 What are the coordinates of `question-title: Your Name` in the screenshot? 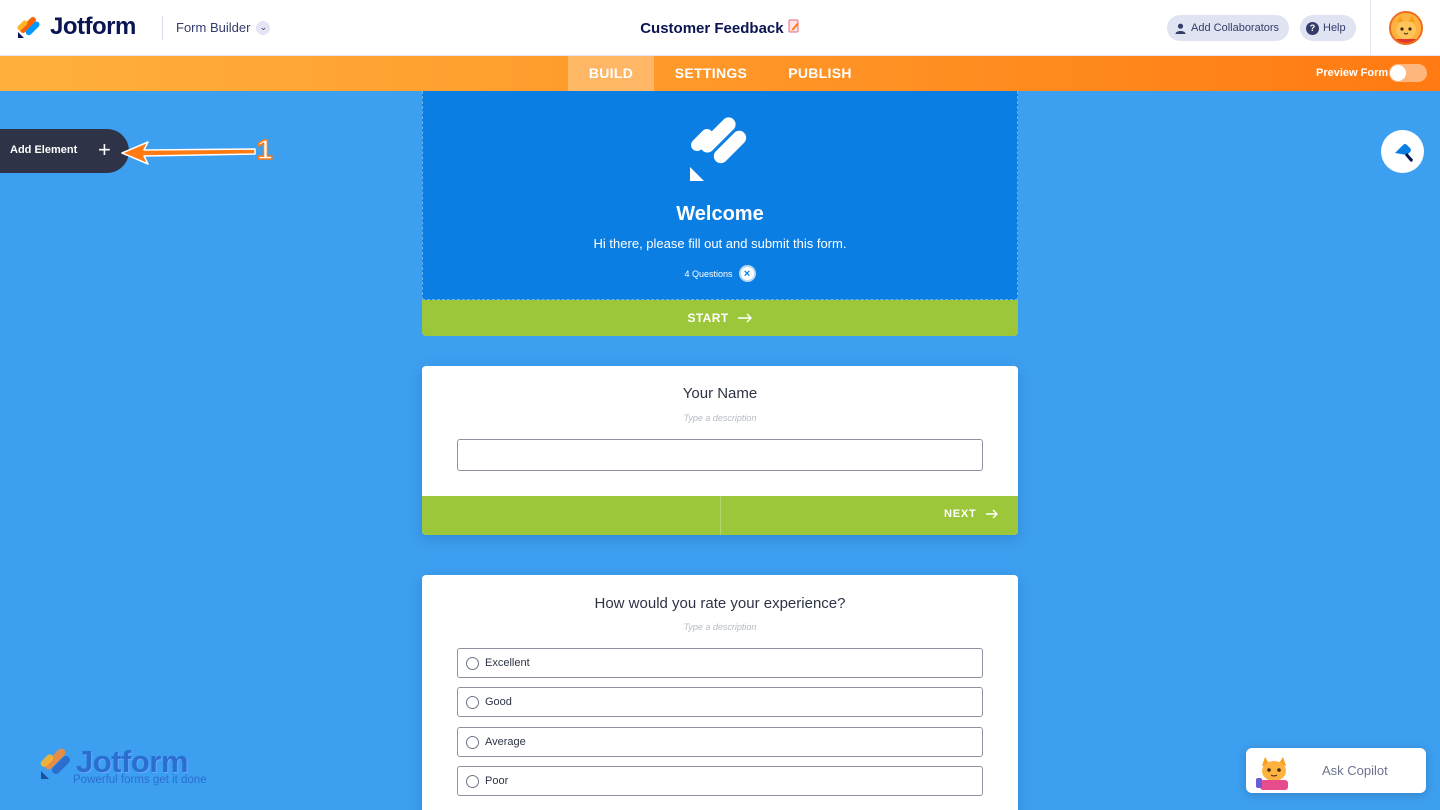 It's located at (720, 393).